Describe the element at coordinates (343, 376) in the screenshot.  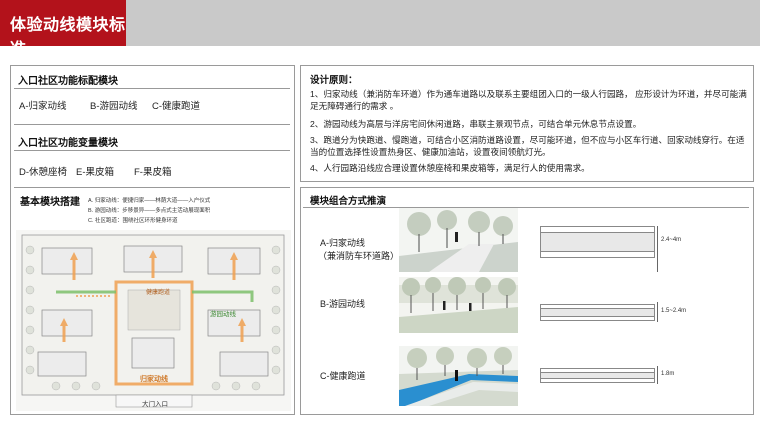
I see `row-c-label: C-健康跑道` at that location.